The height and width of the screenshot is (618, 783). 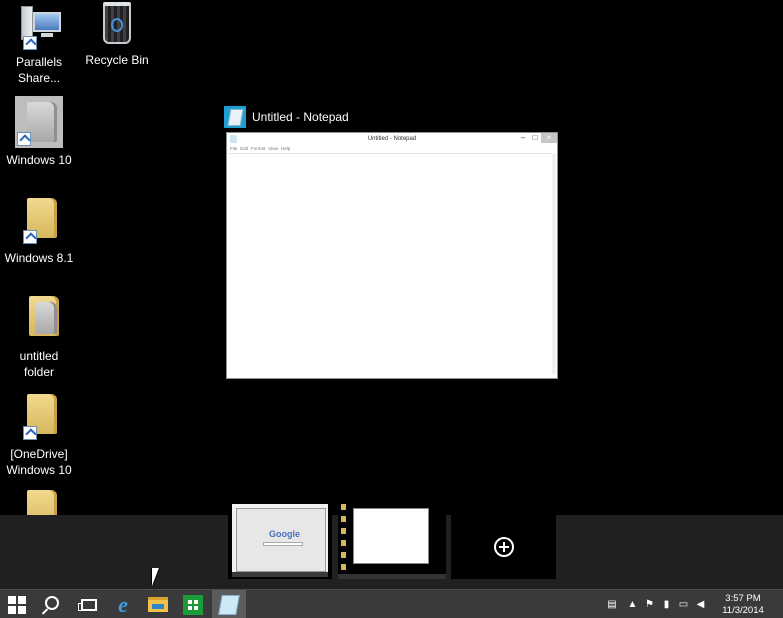 I want to click on desktop-icon-partial-folder, so click(x=39, y=501).